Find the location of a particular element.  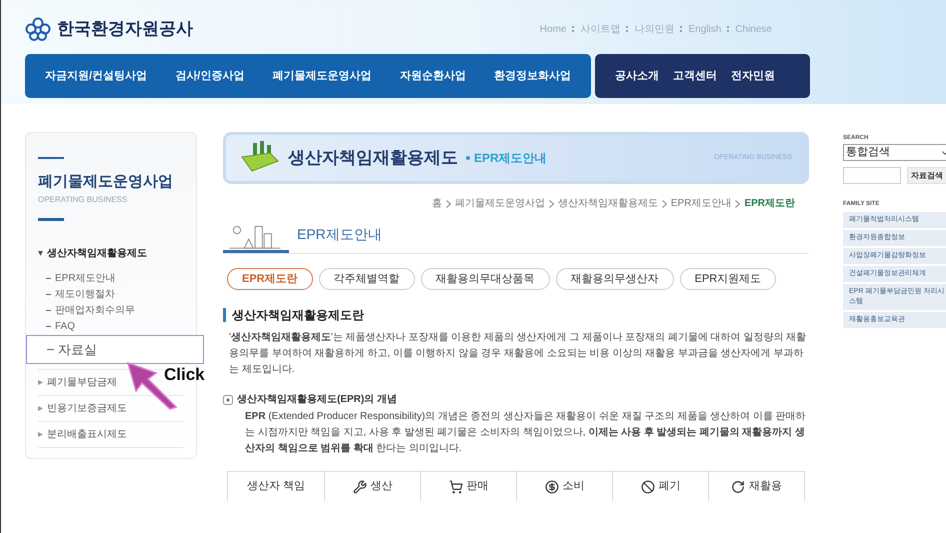

click-annotation: Click is located at coordinates (184, 375).